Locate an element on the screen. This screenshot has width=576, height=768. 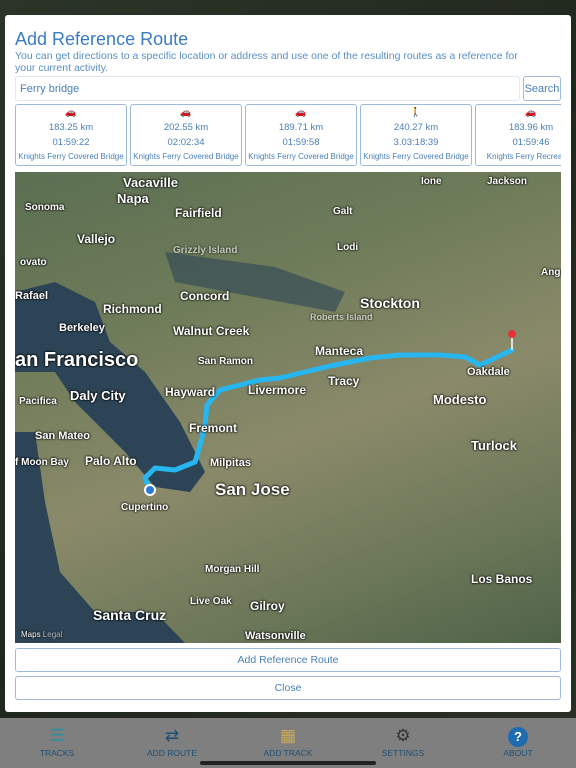
tab-about: ? ABOUT is located at coordinates (518, 738).